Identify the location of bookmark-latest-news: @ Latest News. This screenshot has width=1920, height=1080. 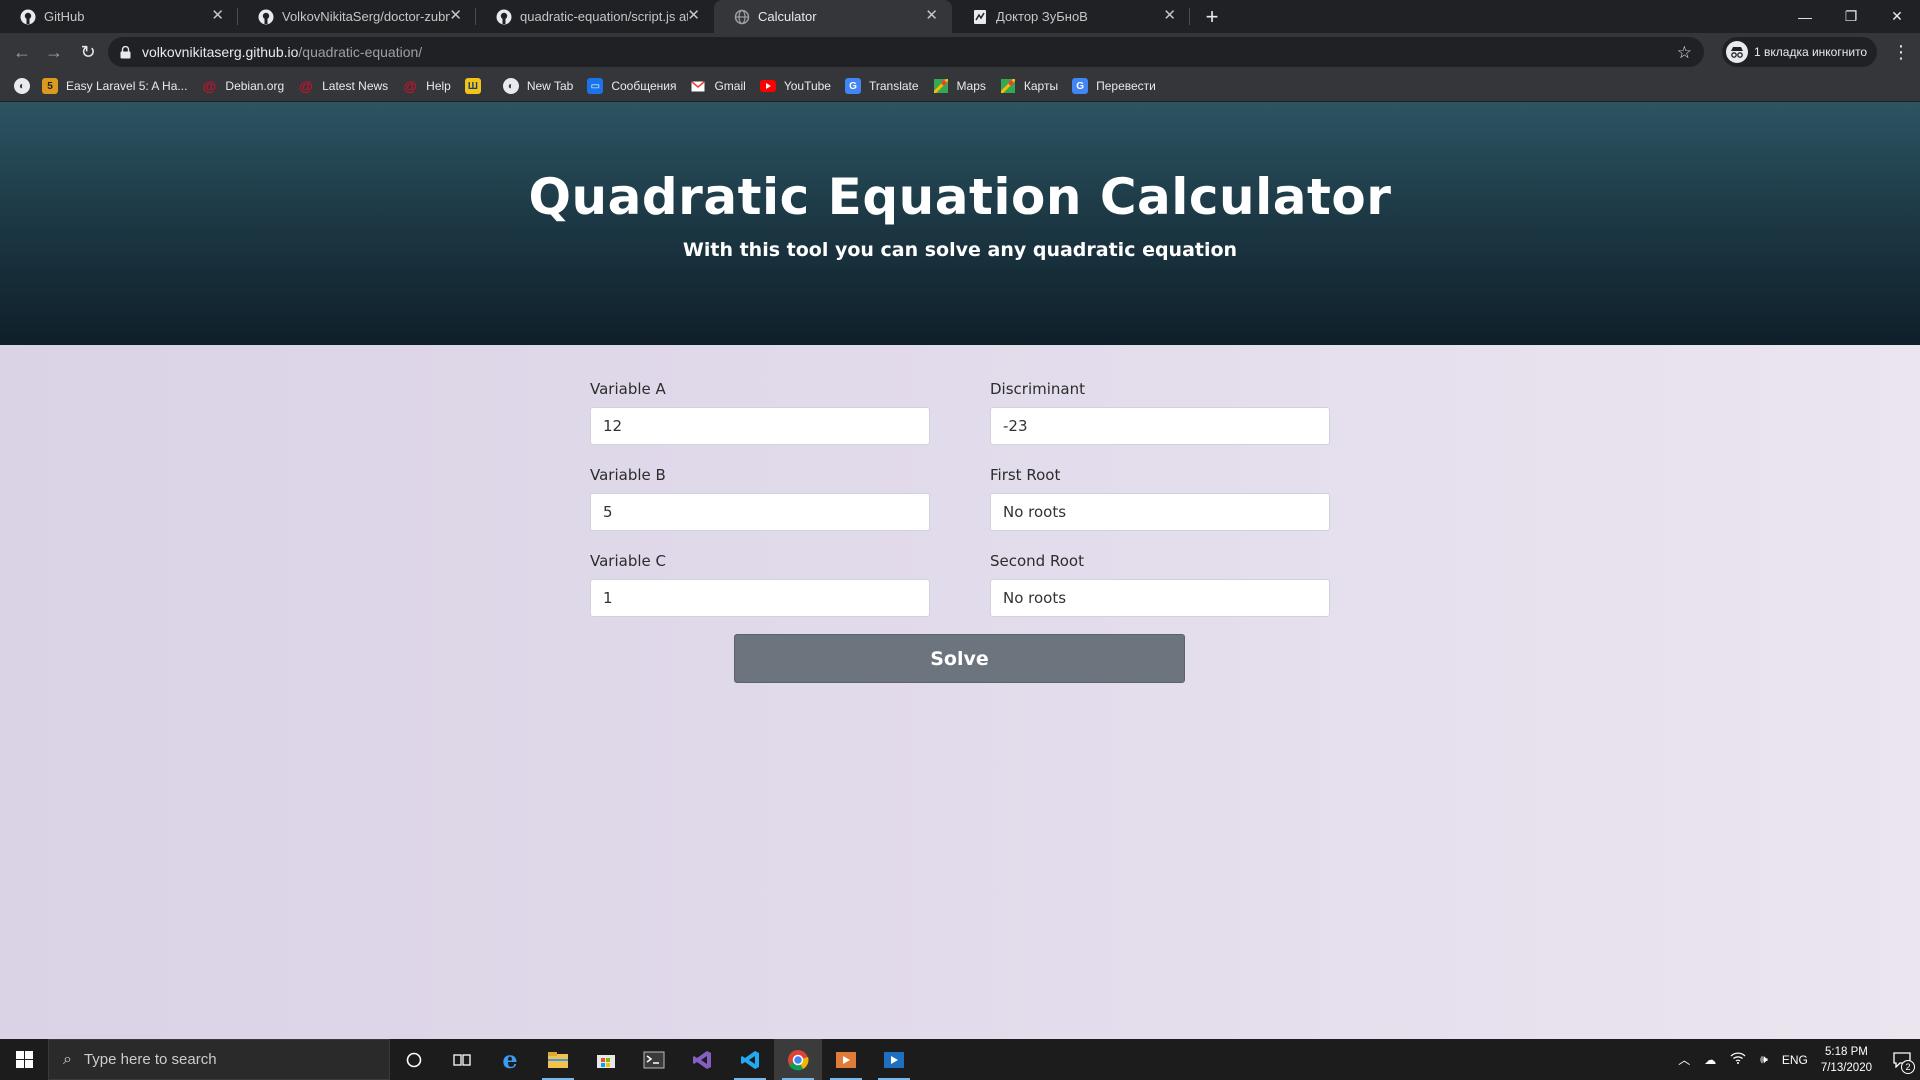
(343, 86).